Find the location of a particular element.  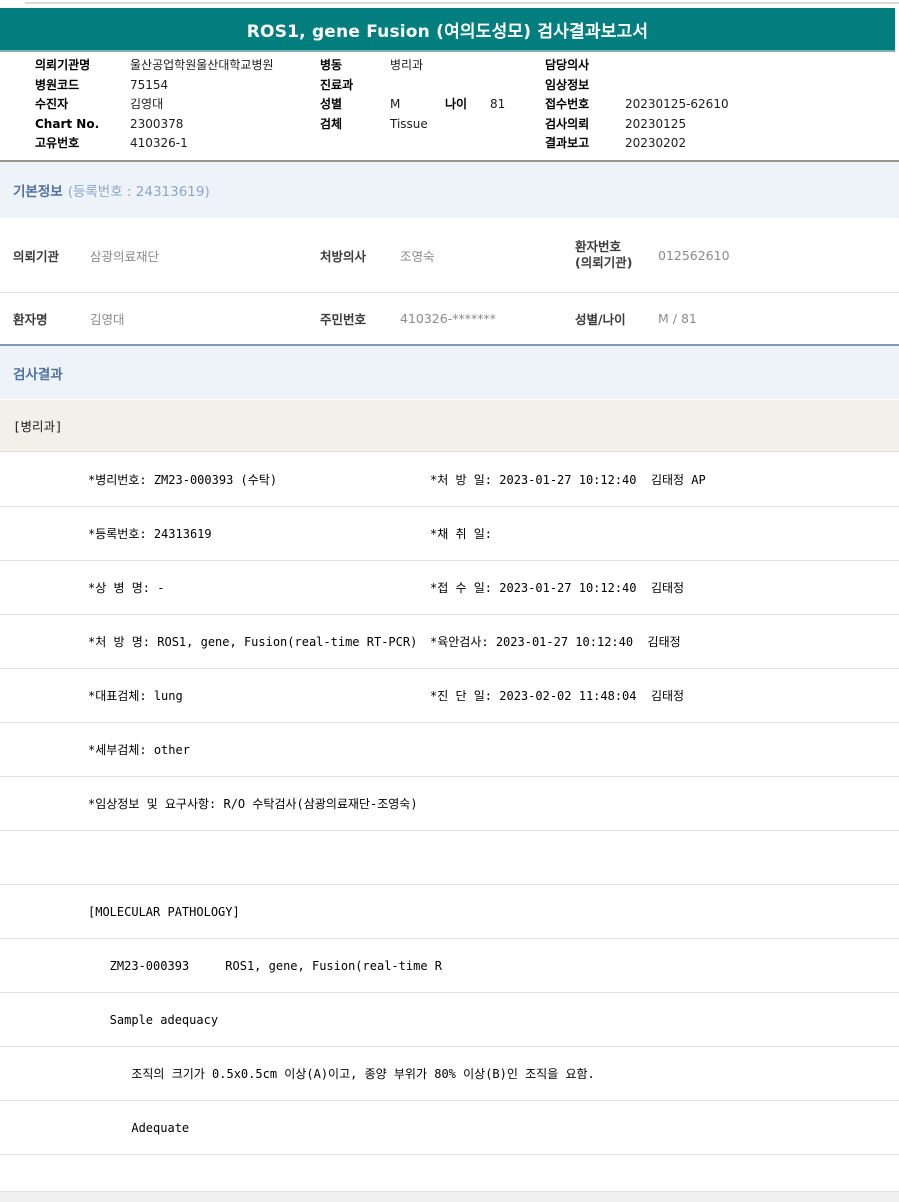

field-value: 20230125 is located at coordinates (656, 123).